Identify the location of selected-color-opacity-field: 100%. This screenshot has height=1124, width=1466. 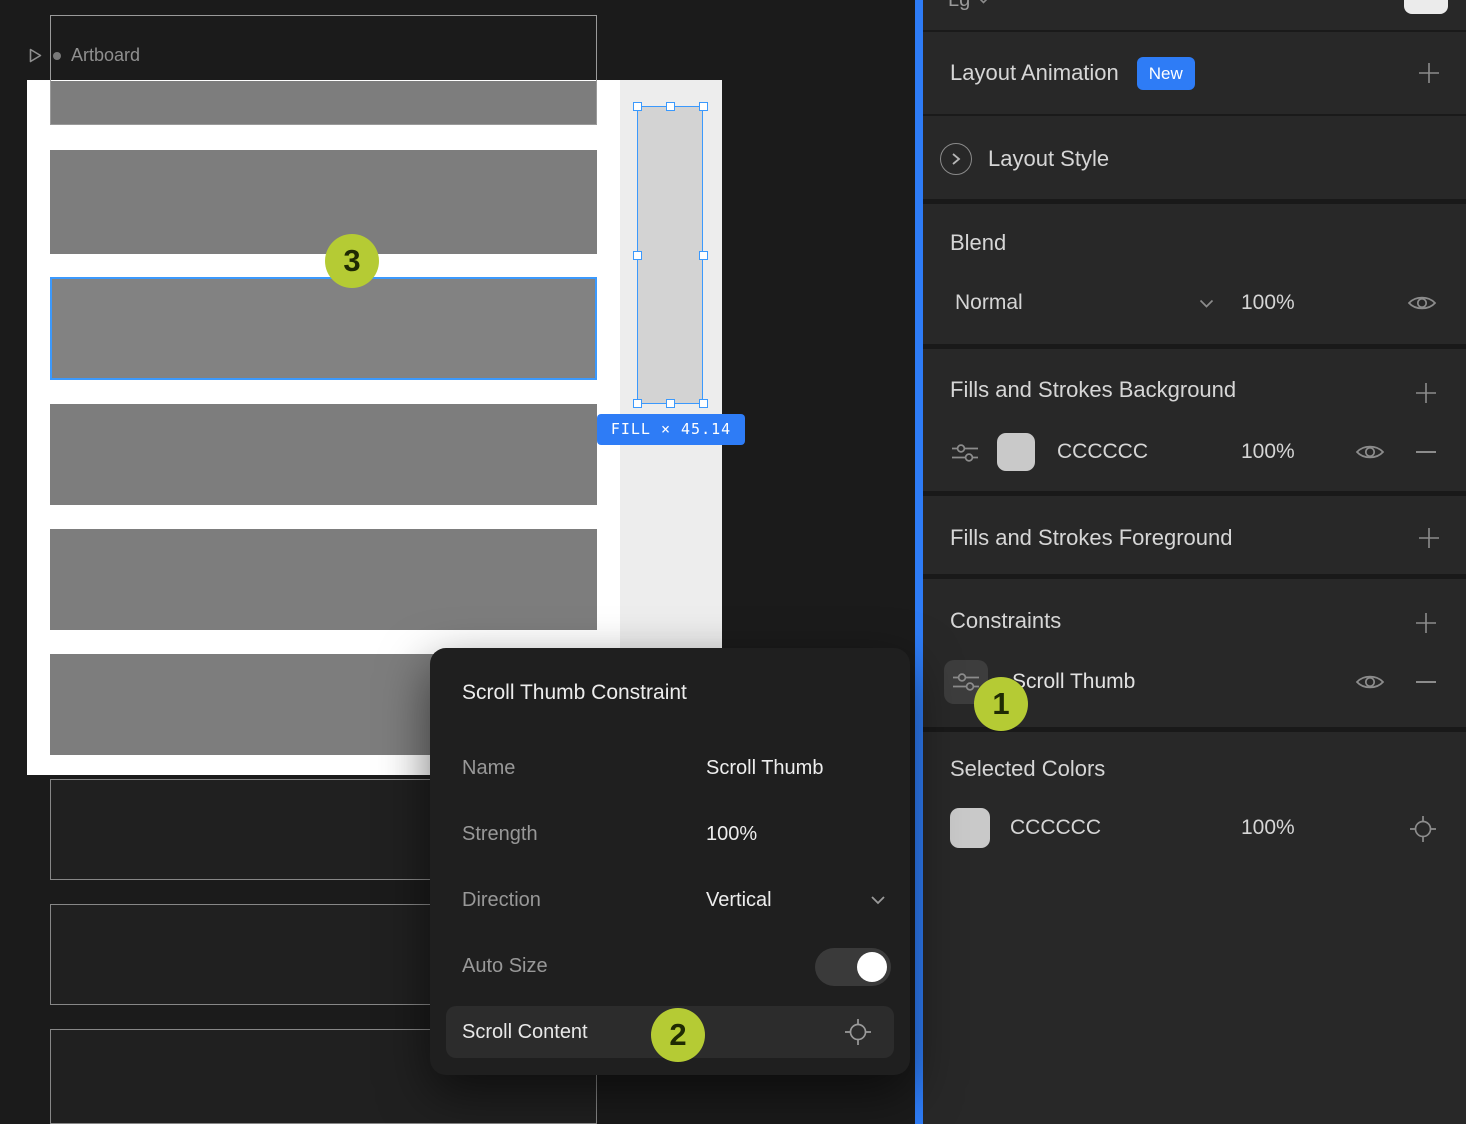
(1268, 828).